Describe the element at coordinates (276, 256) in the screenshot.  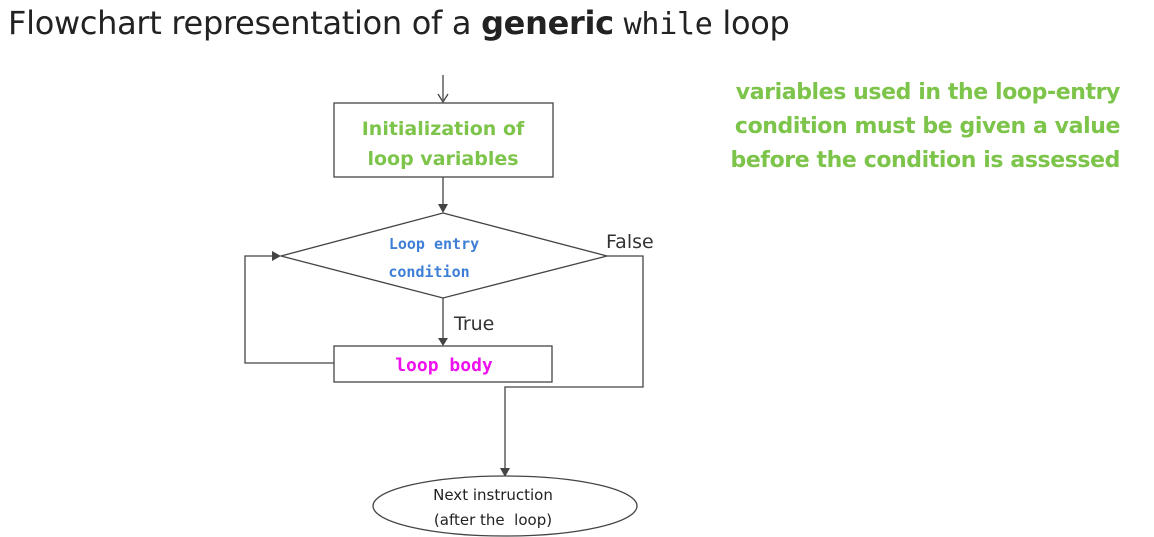
I see `loop-back-arrow-head` at that location.